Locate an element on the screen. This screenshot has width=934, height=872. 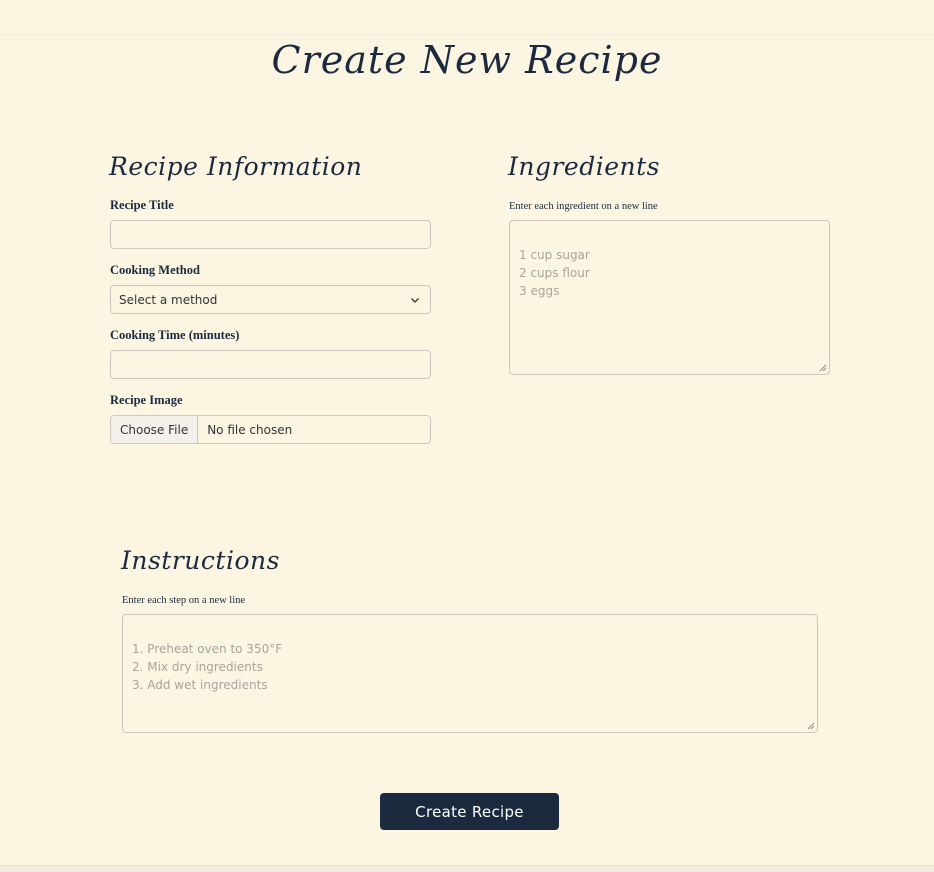
recipe-title-label: Recipe Title is located at coordinates (142, 205).